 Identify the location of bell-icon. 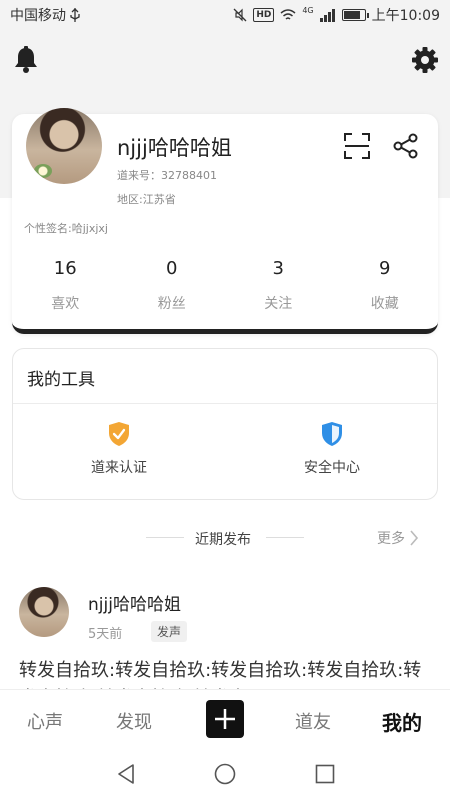
(26, 59).